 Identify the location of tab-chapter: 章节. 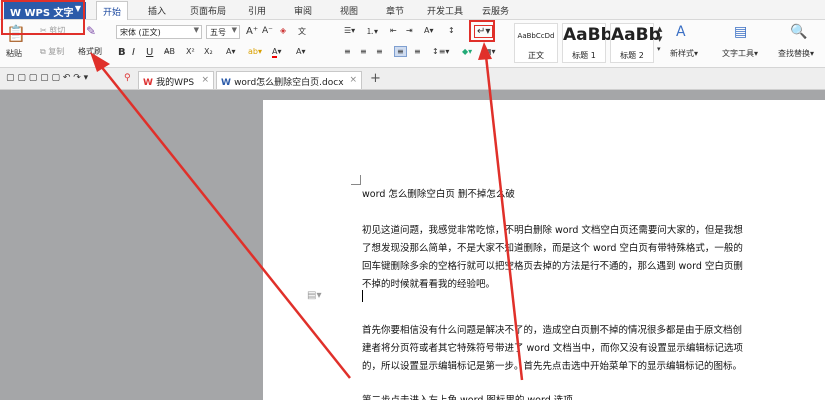
(395, 10).